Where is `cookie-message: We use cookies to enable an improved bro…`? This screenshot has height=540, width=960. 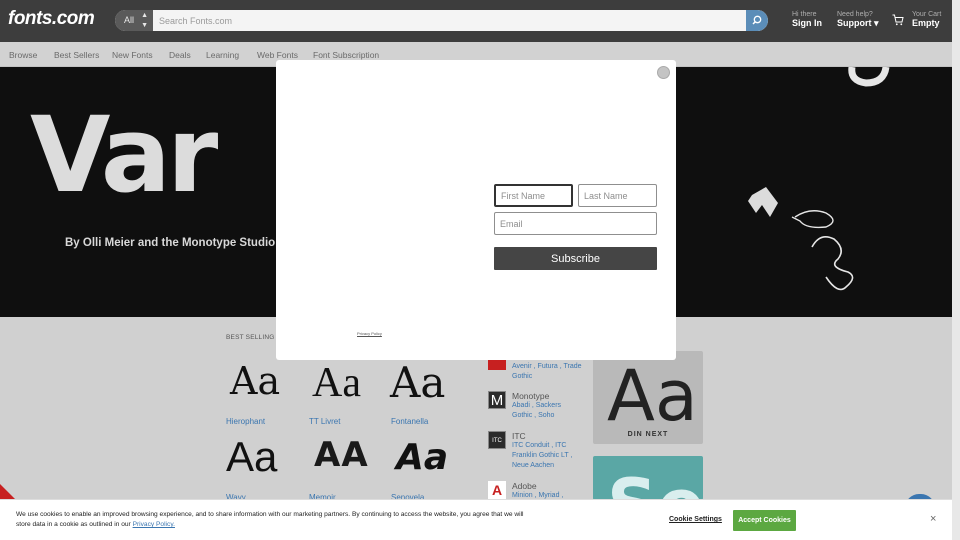
cookie-message: We use cookies to enable an improved bro… is located at coordinates (276, 520).